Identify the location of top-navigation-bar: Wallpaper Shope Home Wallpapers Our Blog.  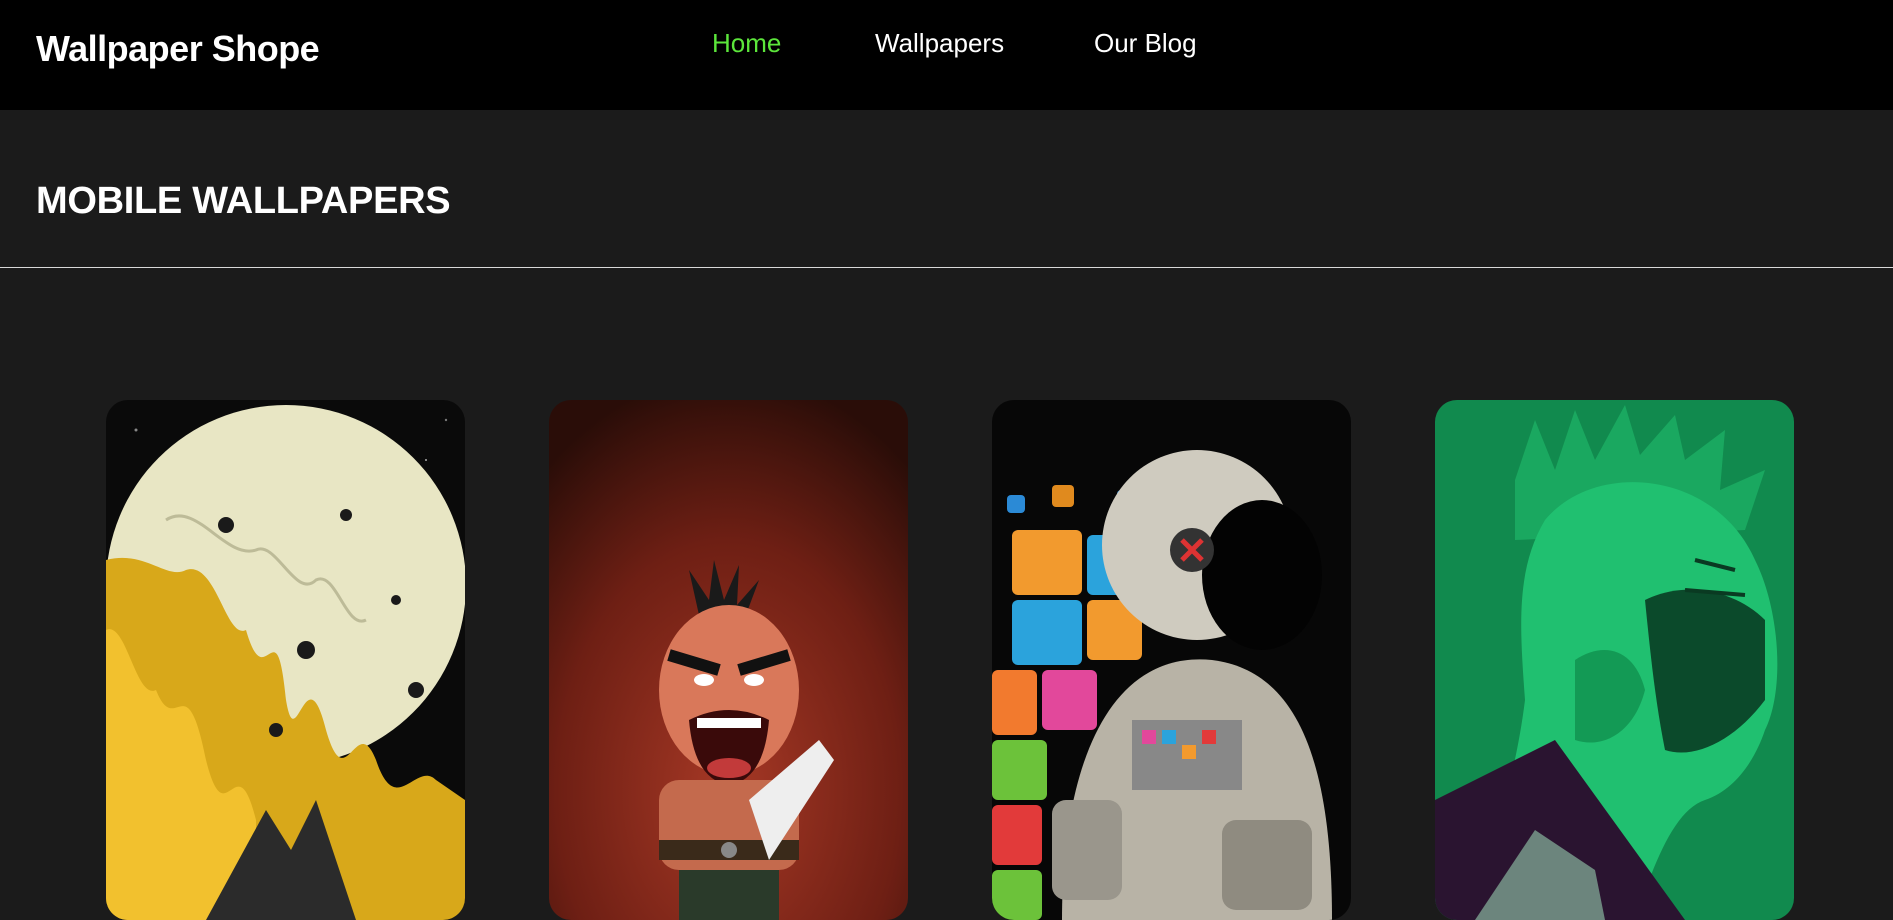
(946, 55).